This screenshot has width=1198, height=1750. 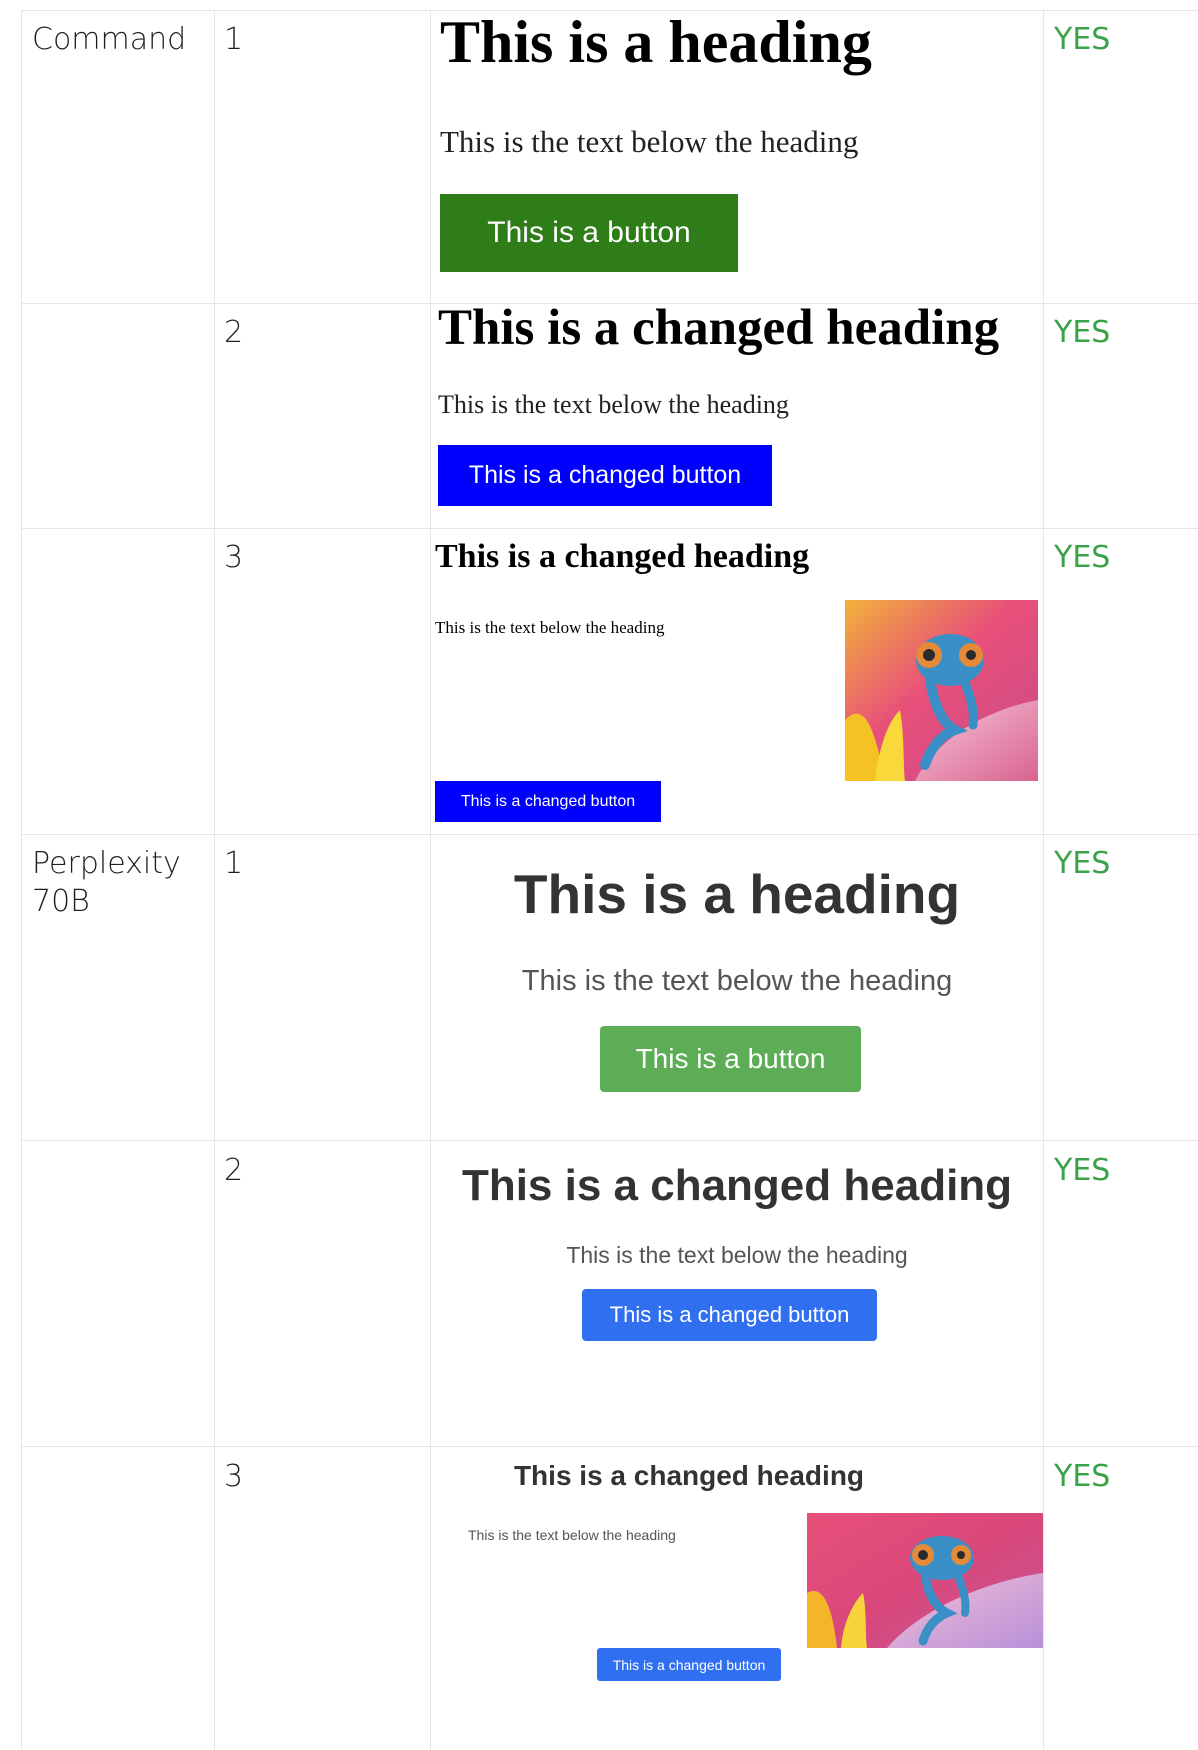 What do you see at coordinates (109, 39) in the screenshot?
I see `model-name: Command` at bounding box center [109, 39].